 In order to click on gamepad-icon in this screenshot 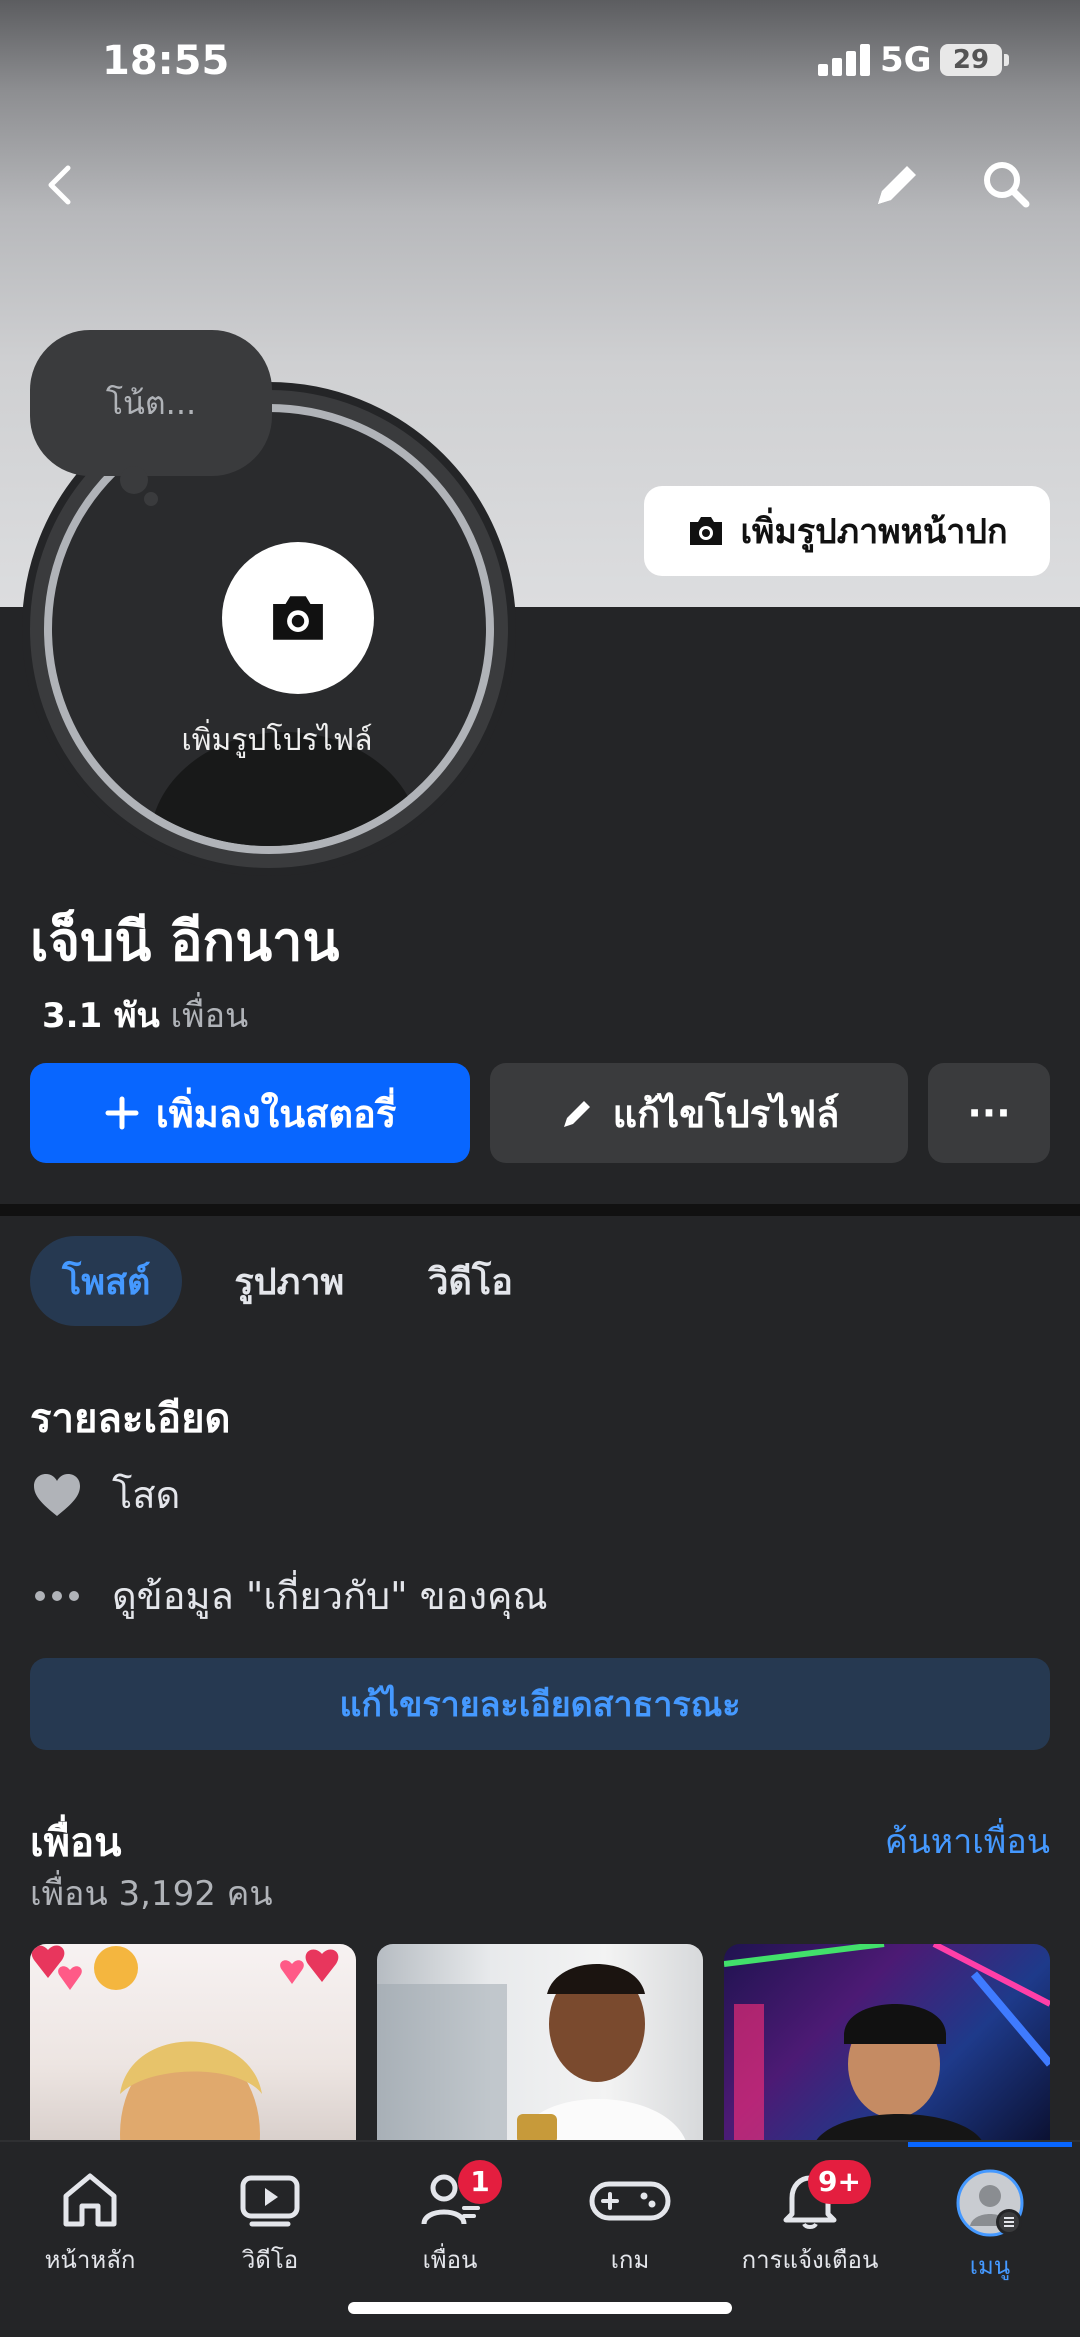, I will do `click(630, 2200)`.